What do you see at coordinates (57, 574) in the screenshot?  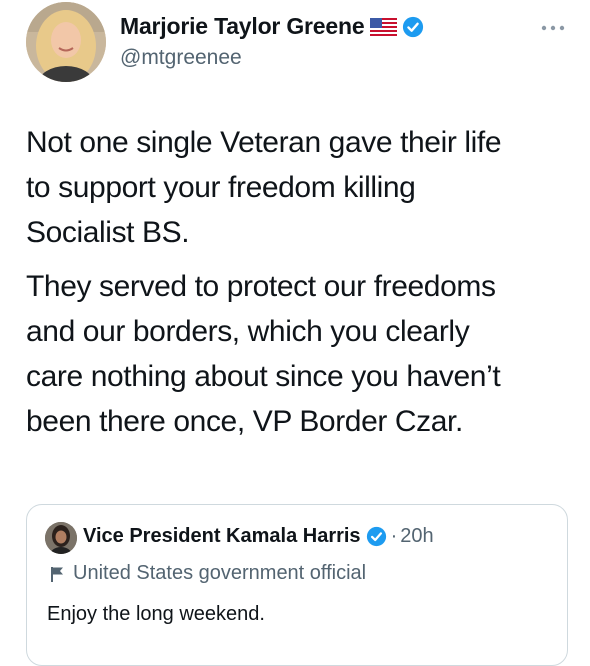 I see `flag-pennant-icon` at bounding box center [57, 574].